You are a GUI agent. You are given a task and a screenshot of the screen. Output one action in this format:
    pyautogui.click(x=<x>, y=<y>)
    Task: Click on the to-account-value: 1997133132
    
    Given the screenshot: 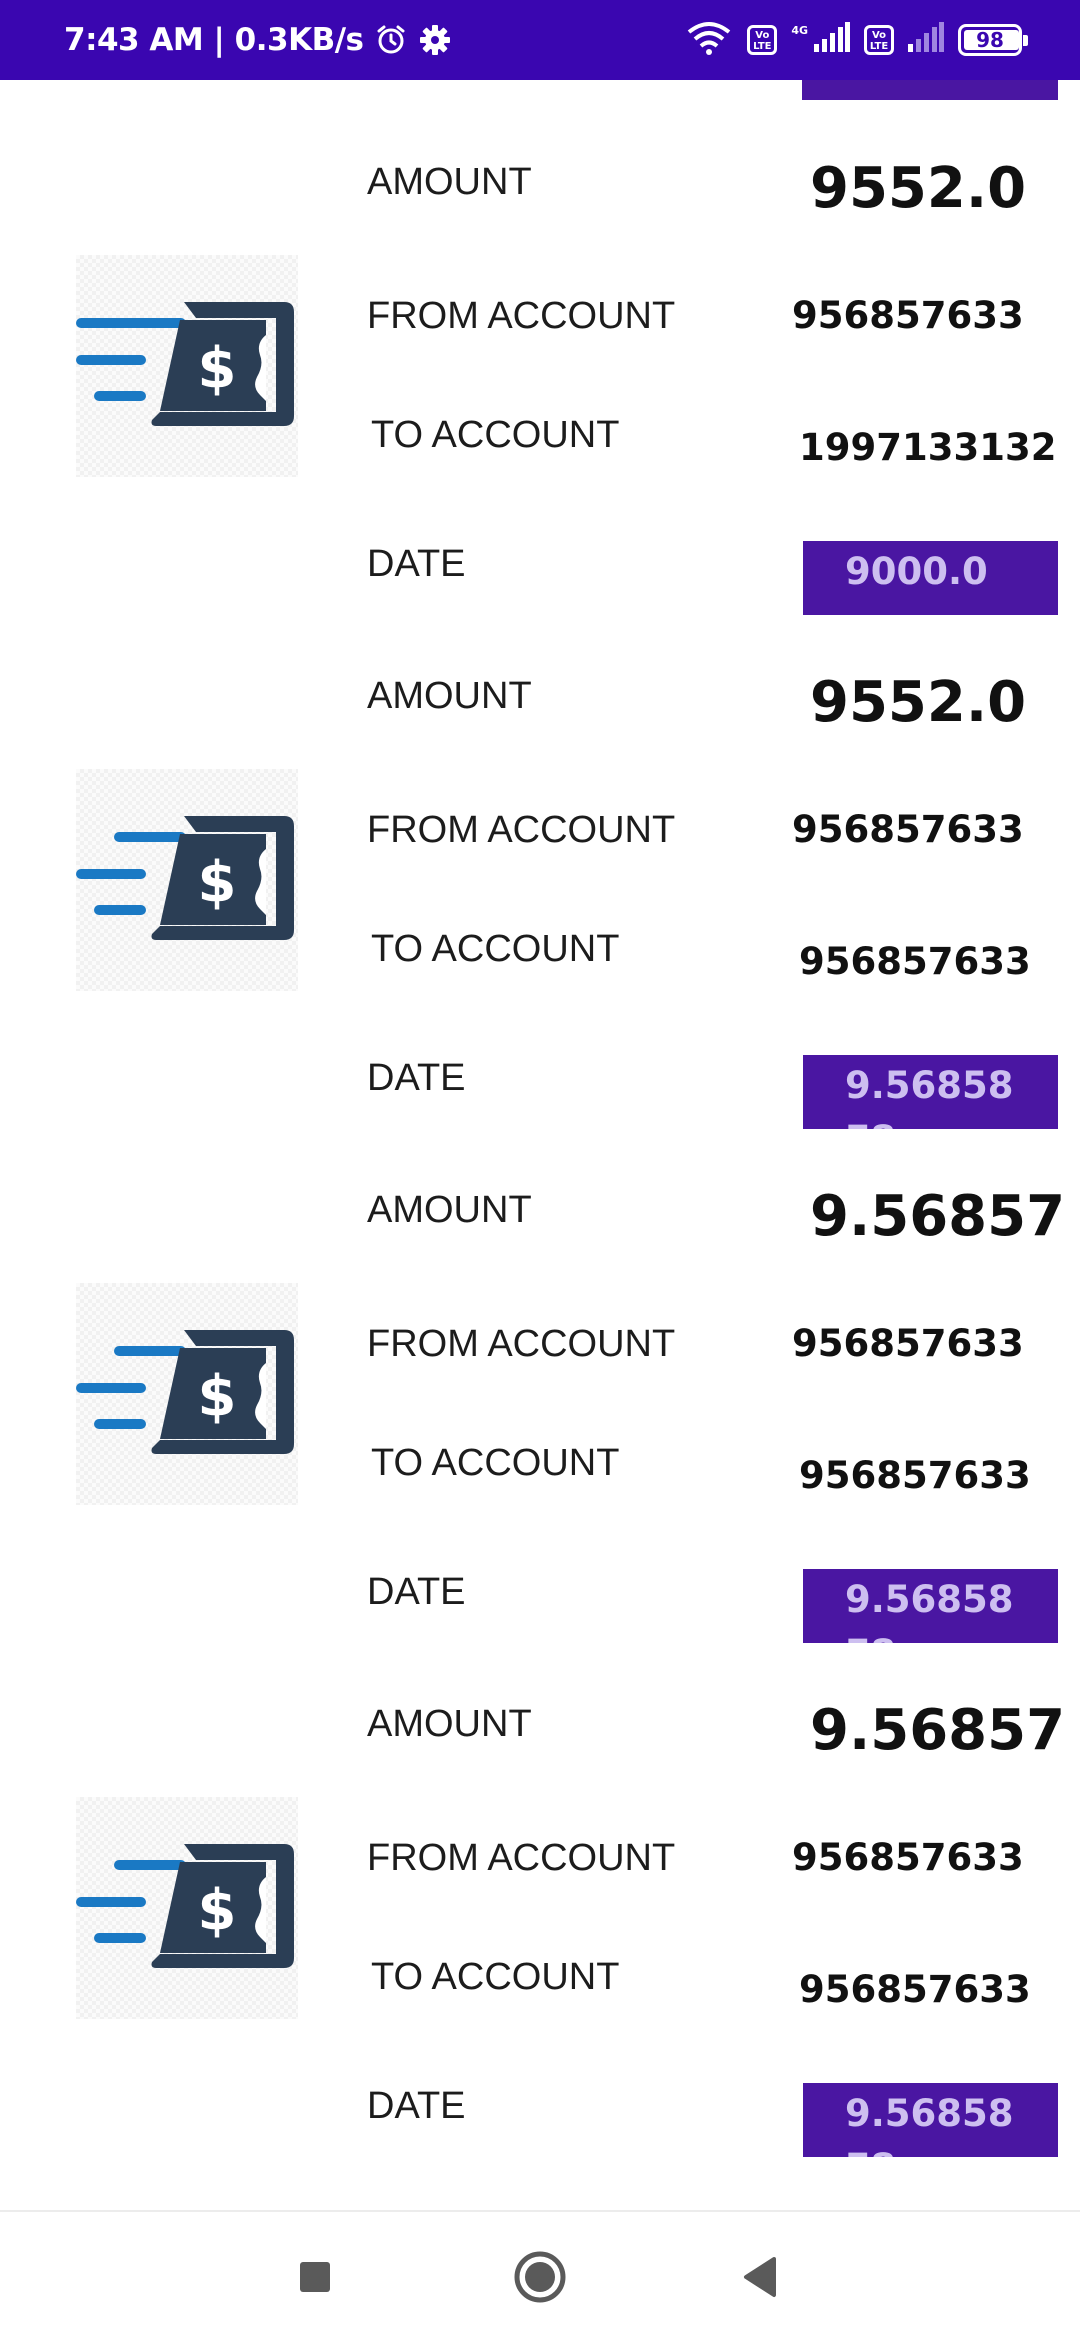 What is the action you would take?
    pyautogui.click(x=928, y=447)
    